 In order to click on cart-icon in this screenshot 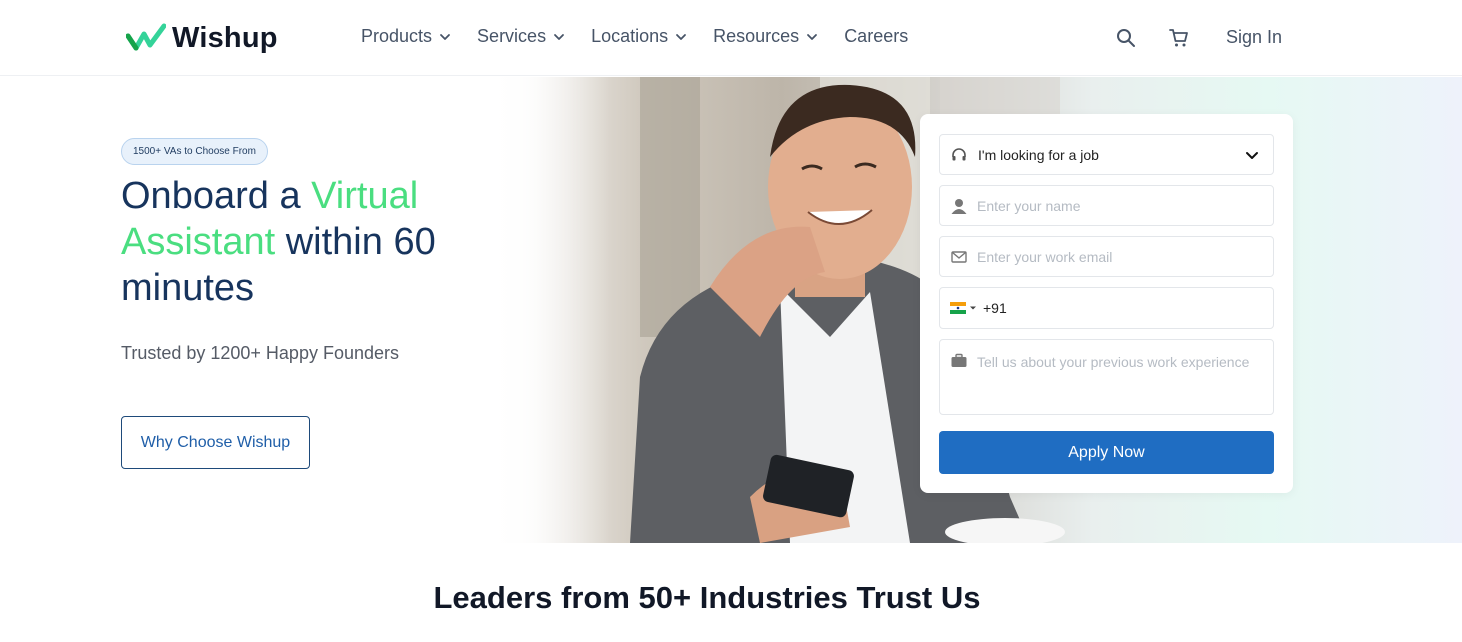, I will do `click(1179, 38)`.